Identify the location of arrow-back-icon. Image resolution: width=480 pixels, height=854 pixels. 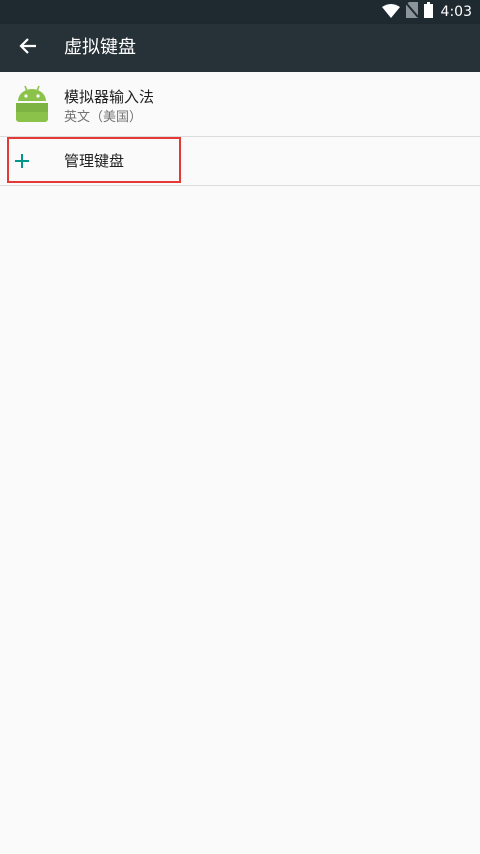
(28, 48).